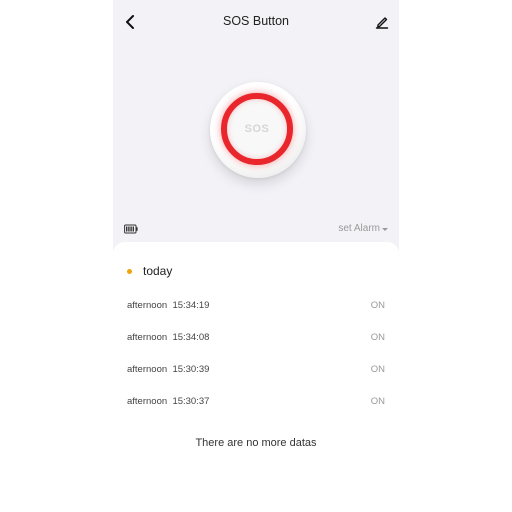 The image size is (512, 512). I want to click on edit-button, so click(382, 22).